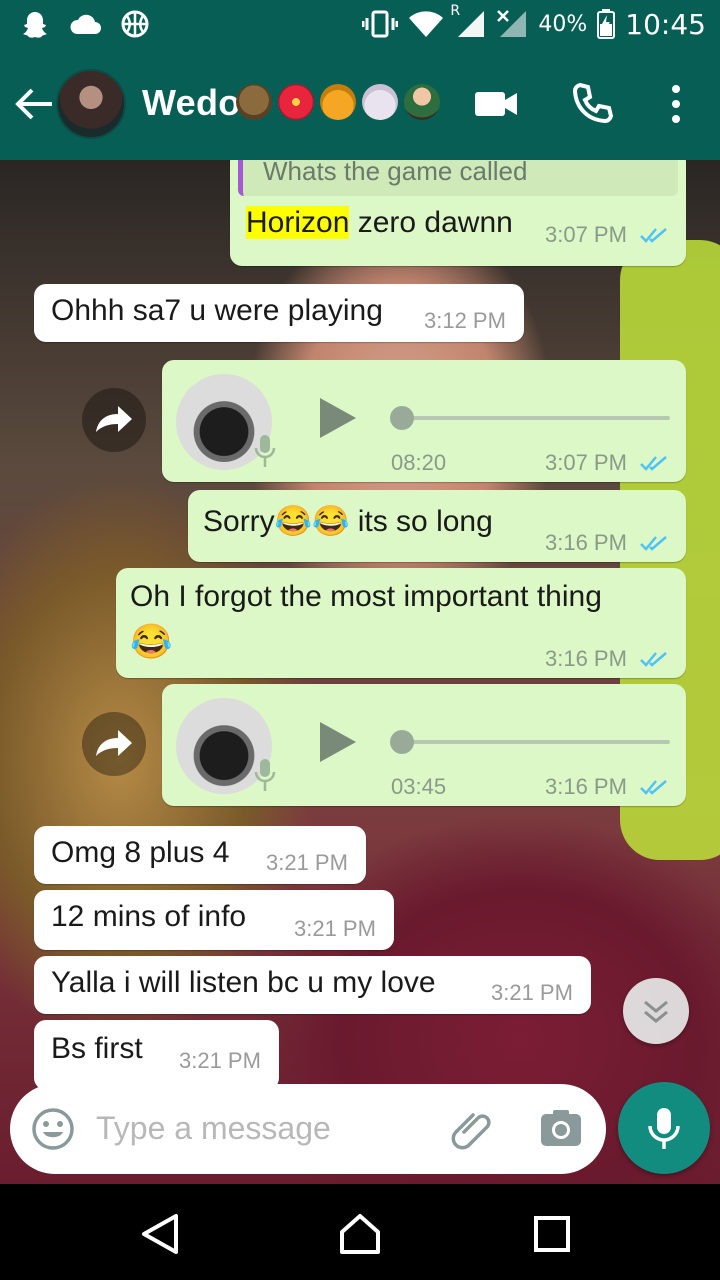 The height and width of the screenshot is (1280, 720). I want to click on message-text: 12 mins of info, so click(149, 916).